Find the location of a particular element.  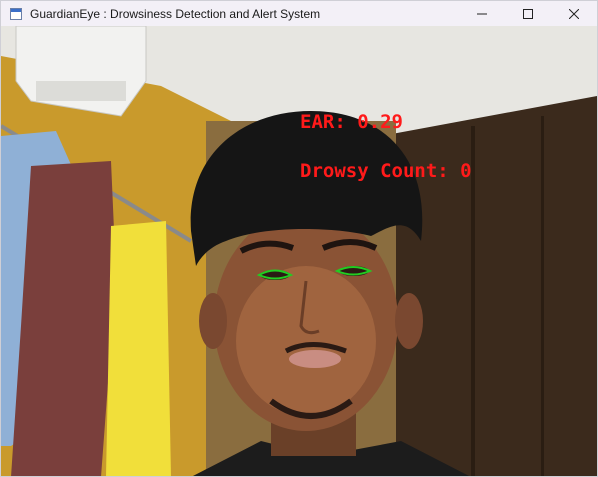

window-controls is located at coordinates (528, 13).